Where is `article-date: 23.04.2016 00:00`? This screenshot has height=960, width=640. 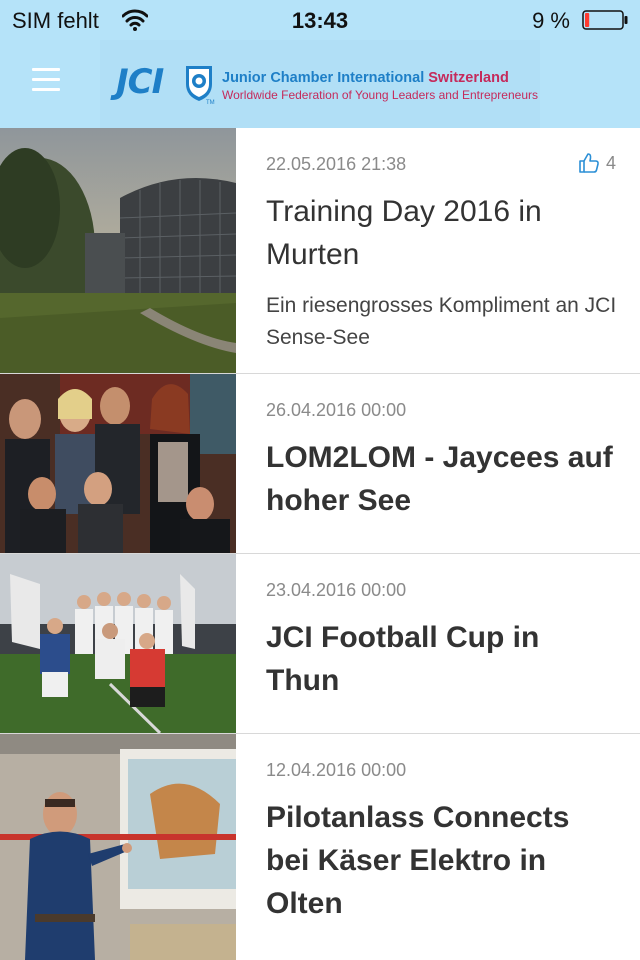
article-date: 23.04.2016 00:00 is located at coordinates (336, 590).